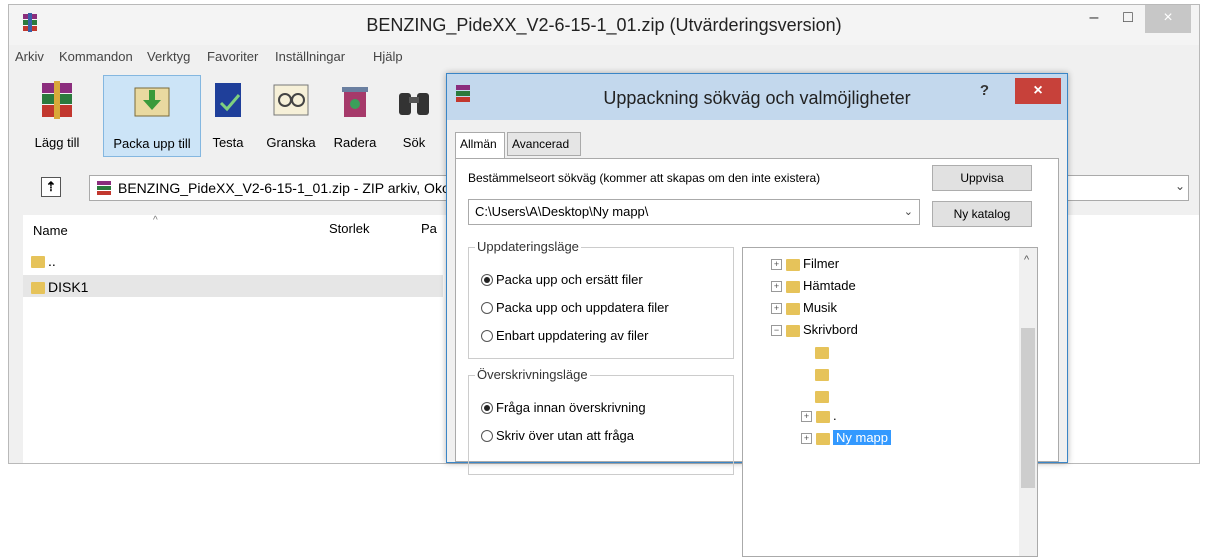 Image resolution: width=1208 pixels, height=557 pixels. I want to click on find-button: Sök, so click(414, 116).